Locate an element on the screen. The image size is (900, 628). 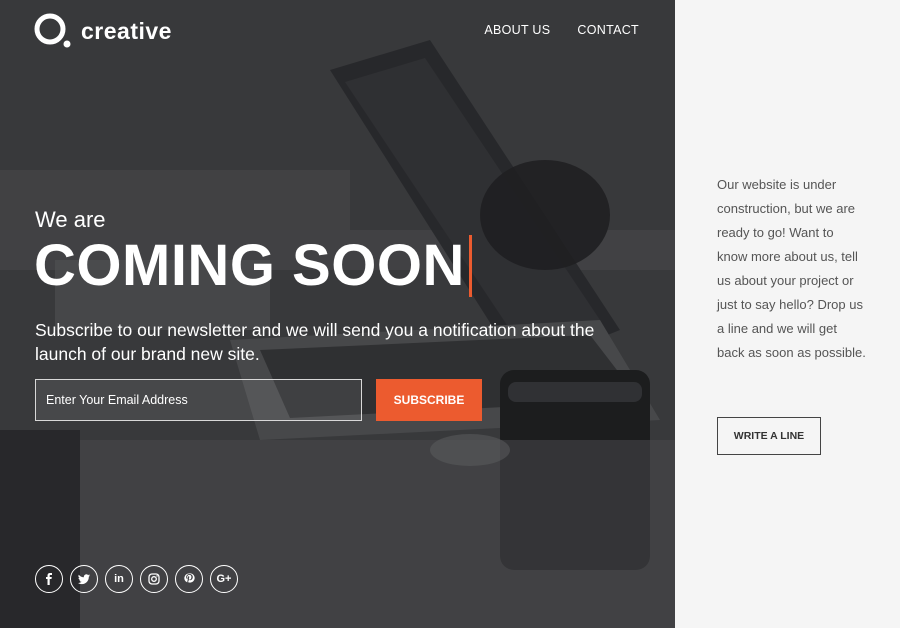
google-plus-icon: G+ is located at coordinates (224, 579).